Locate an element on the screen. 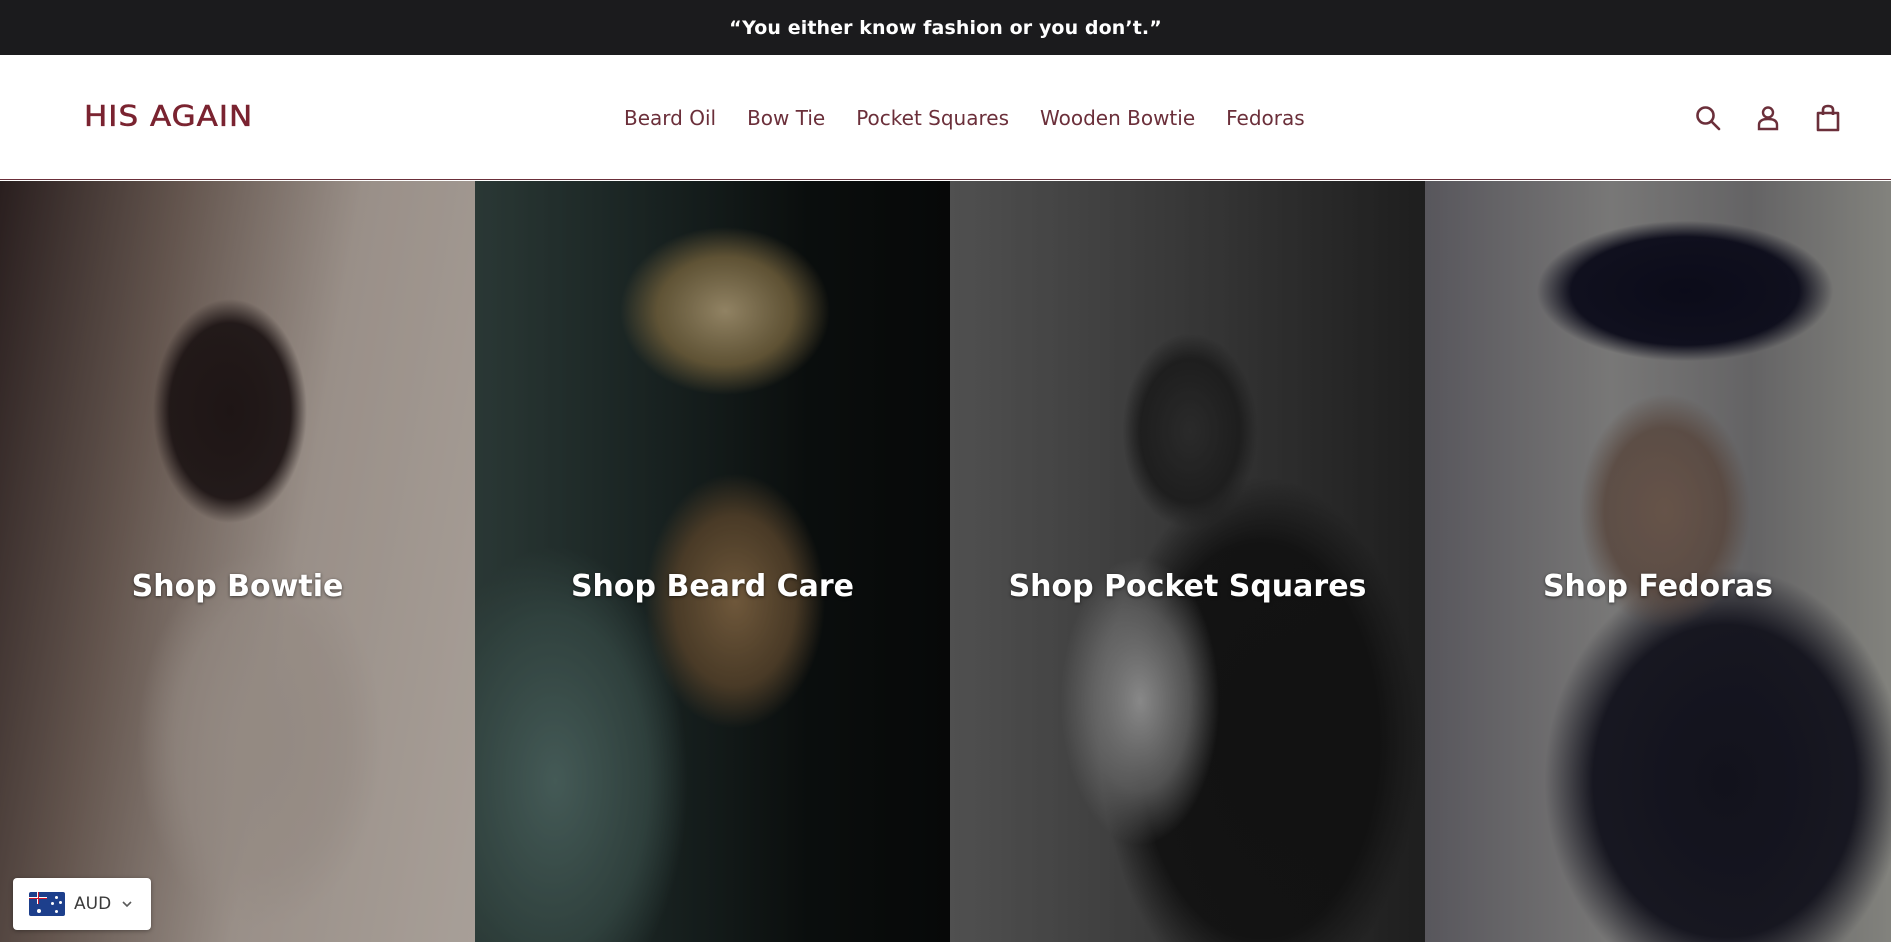  nav-item-pocket-squares: Pocket Squares is located at coordinates (932, 118).